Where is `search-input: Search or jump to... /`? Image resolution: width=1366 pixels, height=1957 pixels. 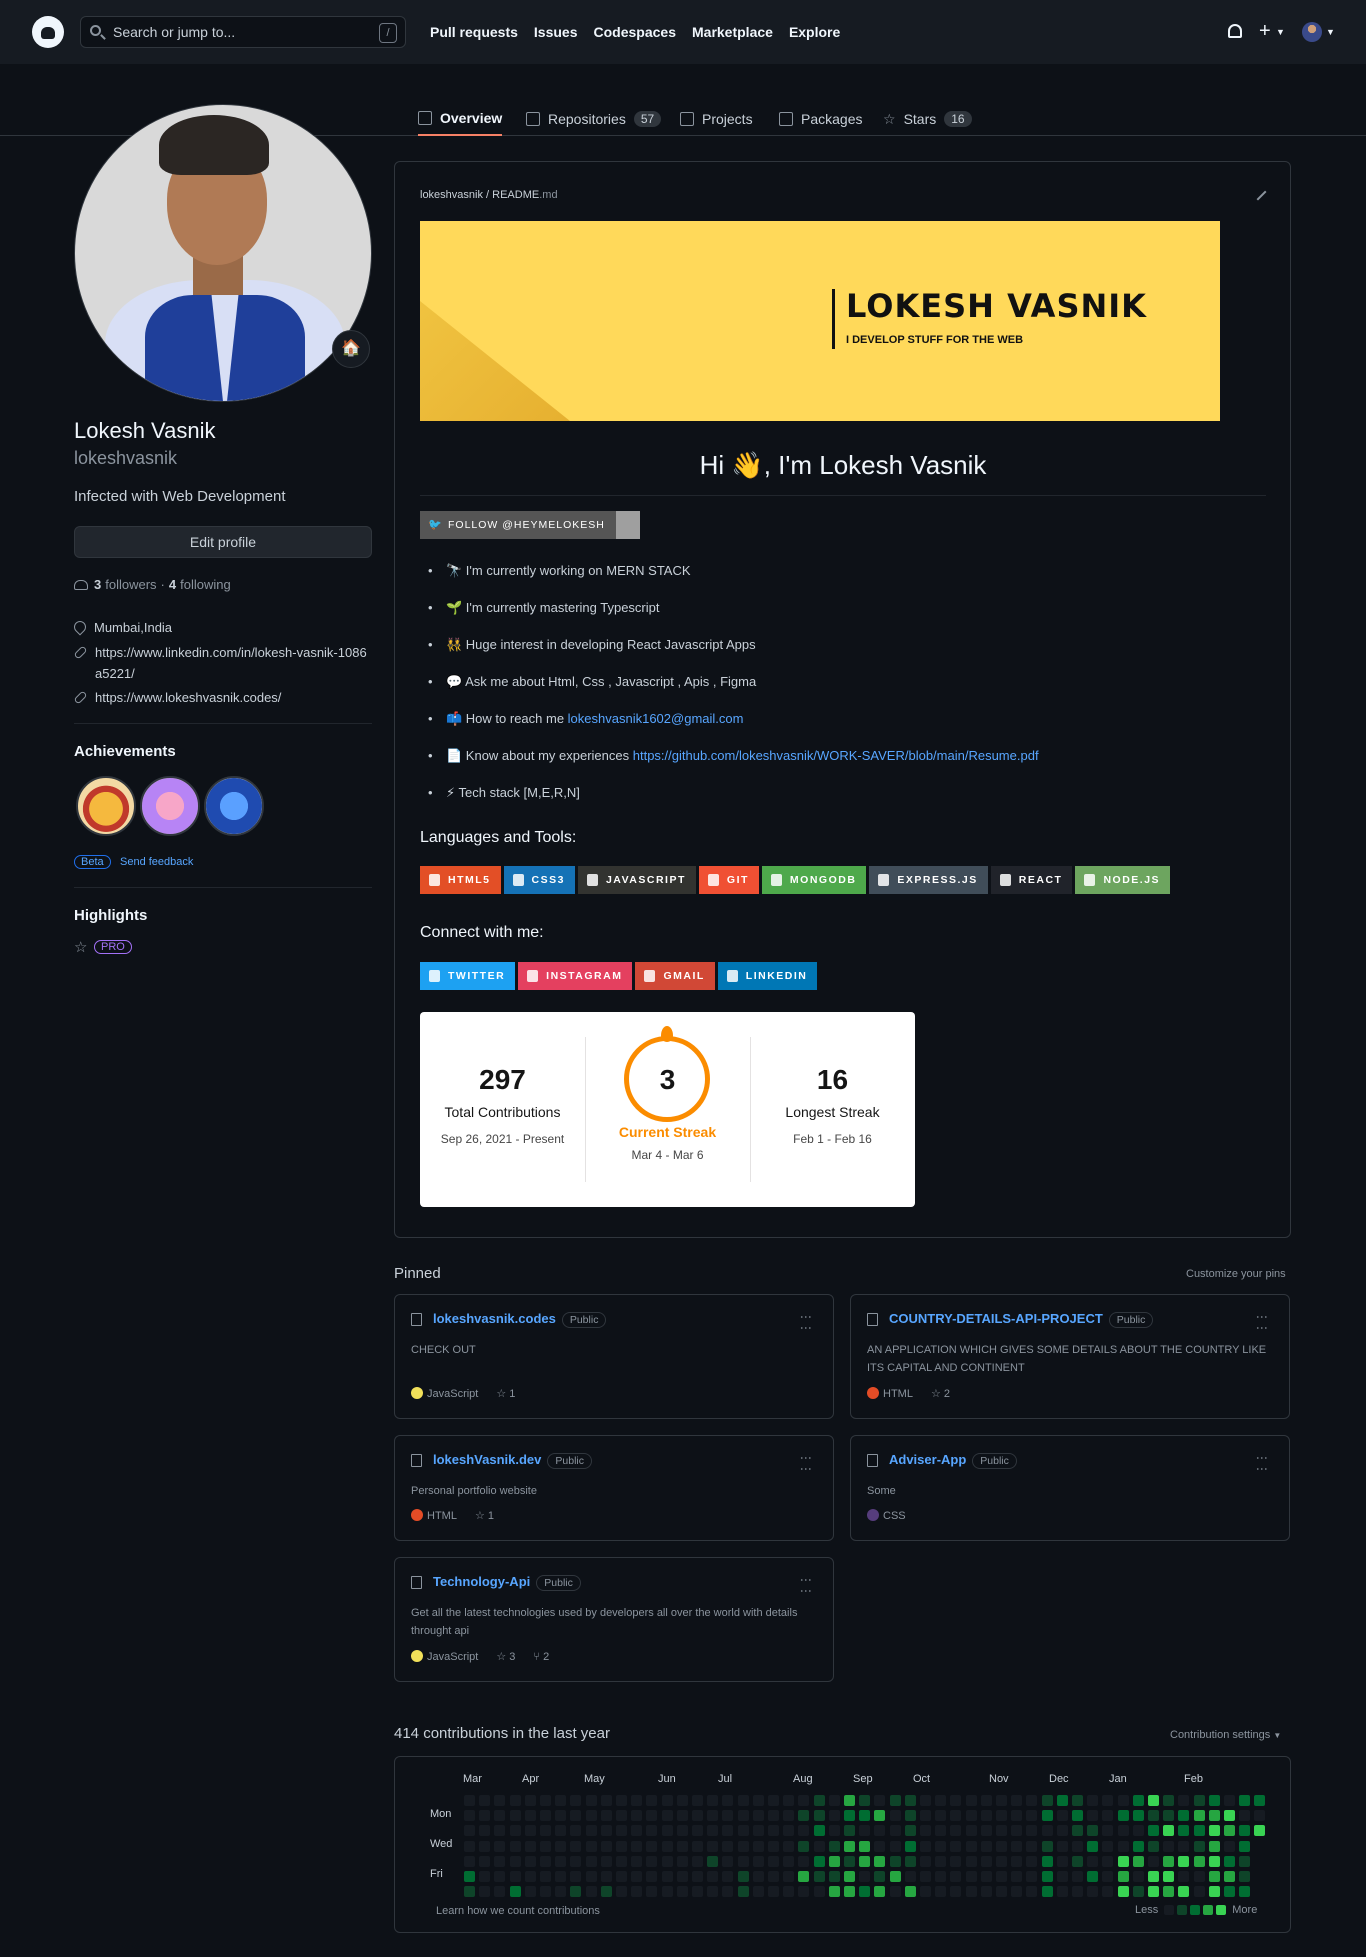
search-input: Search or jump to... / is located at coordinates (243, 32).